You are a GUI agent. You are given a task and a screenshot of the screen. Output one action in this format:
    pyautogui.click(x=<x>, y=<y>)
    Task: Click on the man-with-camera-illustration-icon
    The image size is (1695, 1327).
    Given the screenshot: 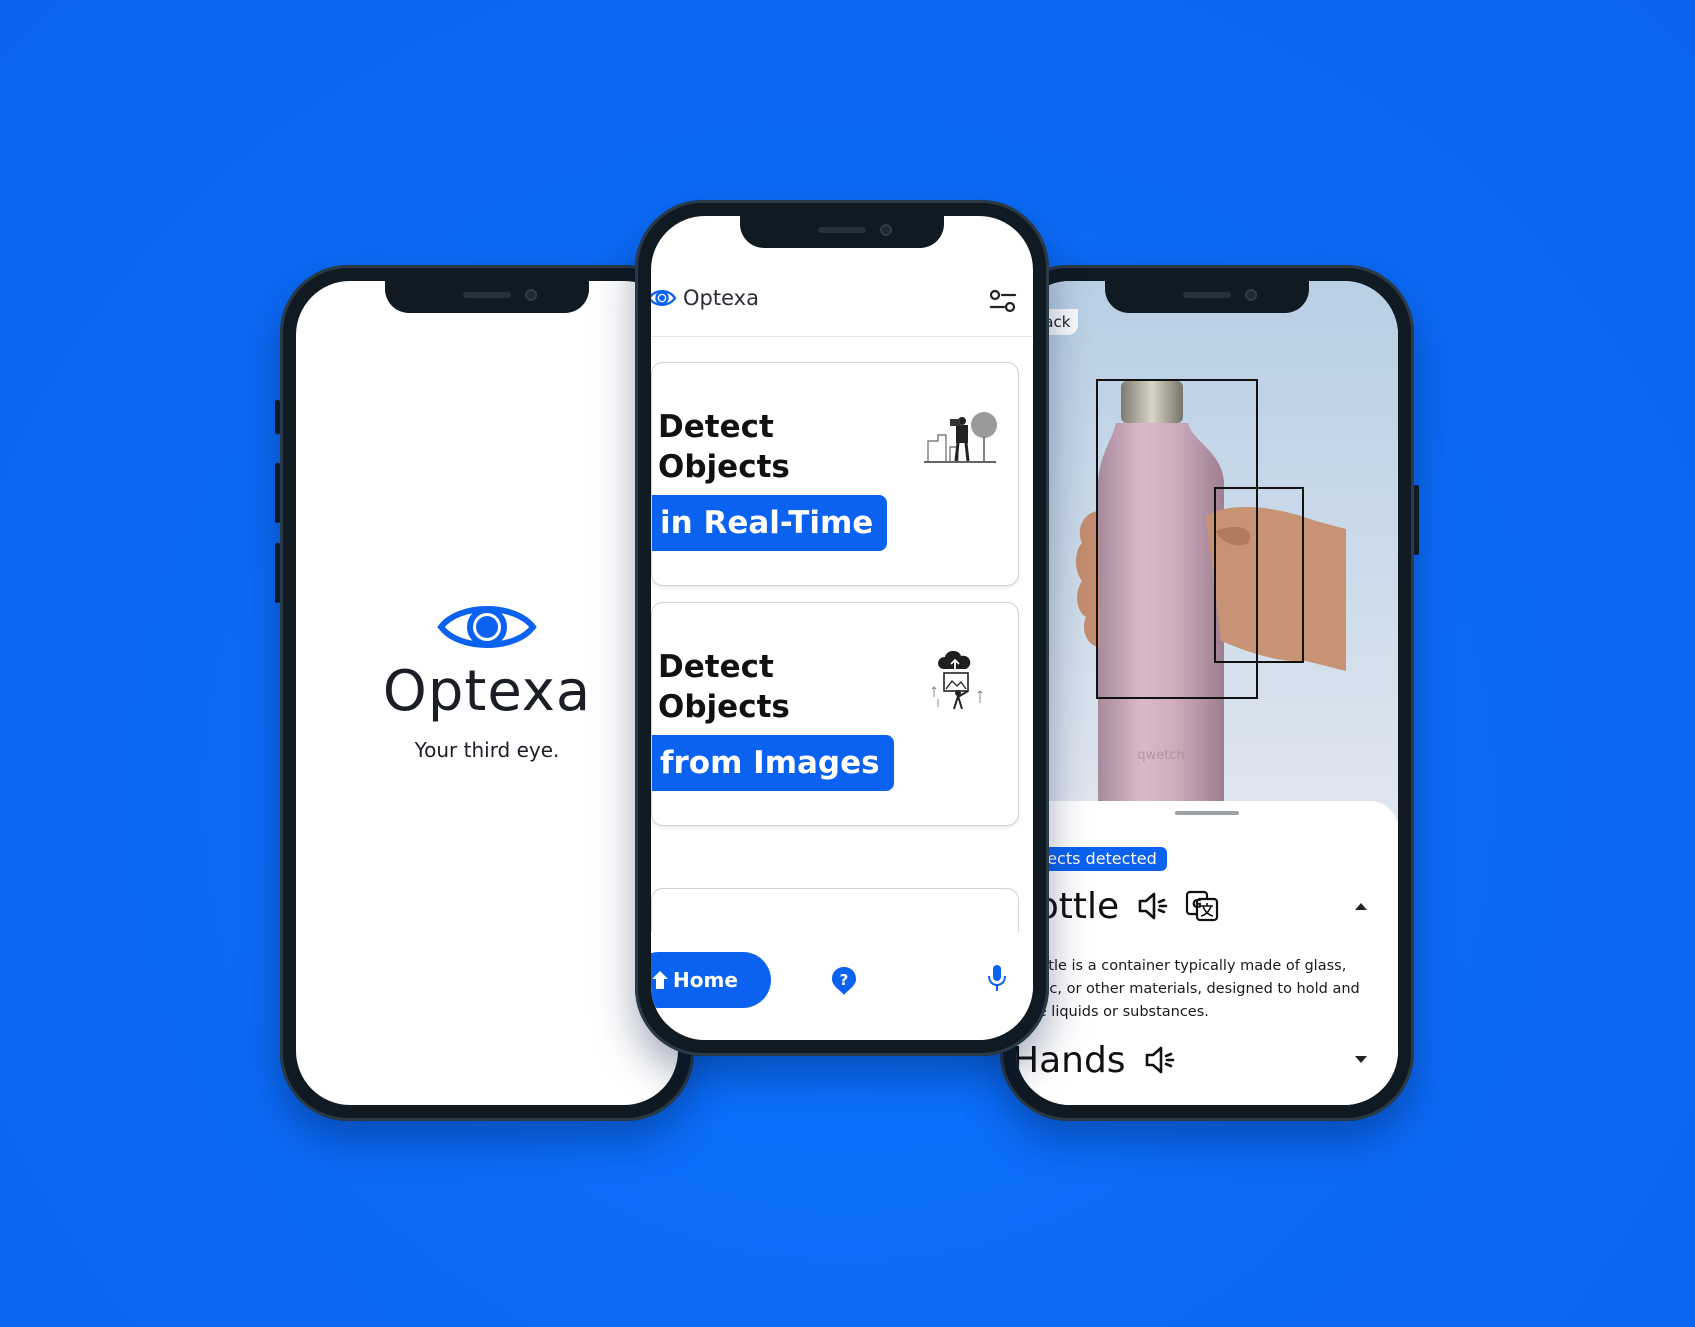 What is the action you would take?
    pyautogui.click(x=960, y=437)
    